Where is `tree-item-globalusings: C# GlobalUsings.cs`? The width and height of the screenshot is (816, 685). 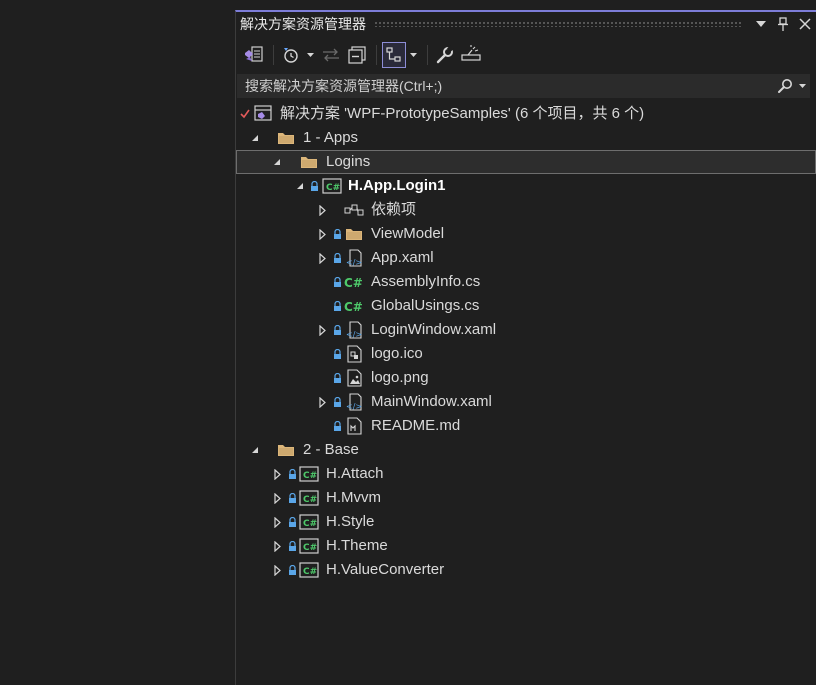 tree-item-globalusings: C# GlobalUsings.cs is located at coordinates (526, 306).